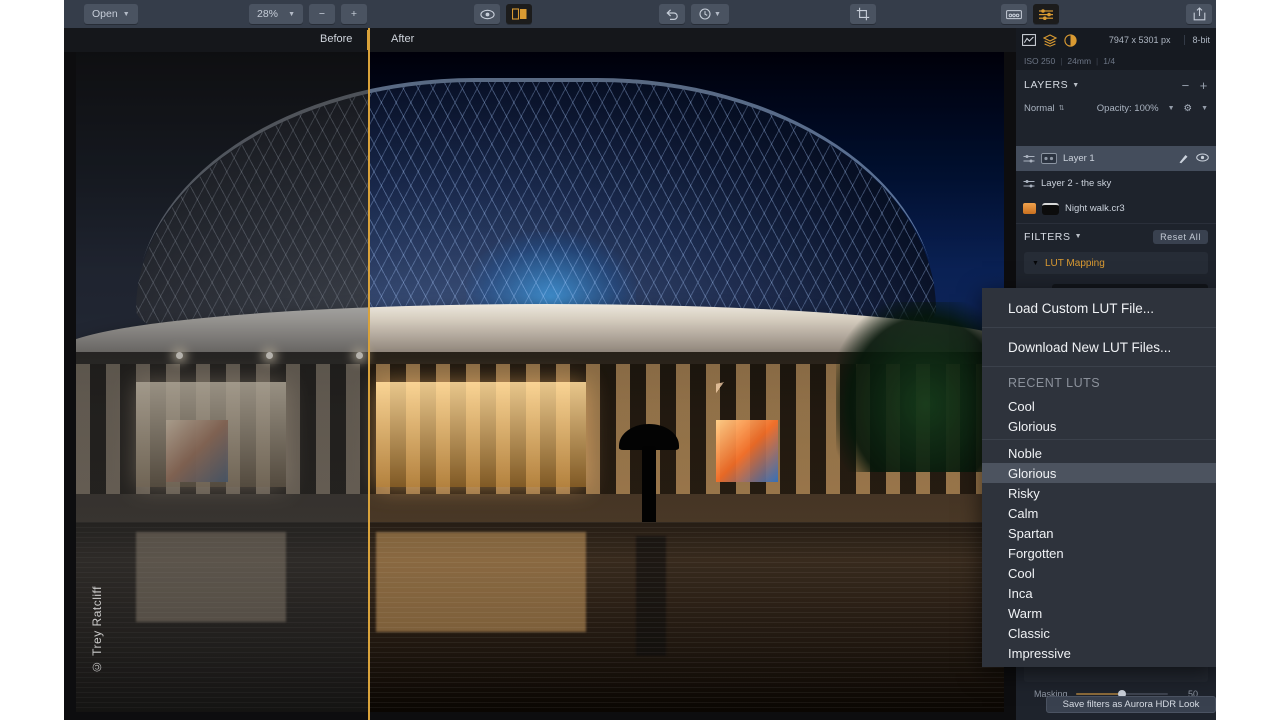 The image size is (1280, 720). What do you see at coordinates (1099, 613) in the screenshot?
I see `menu-item-lut-warm: Warm` at bounding box center [1099, 613].